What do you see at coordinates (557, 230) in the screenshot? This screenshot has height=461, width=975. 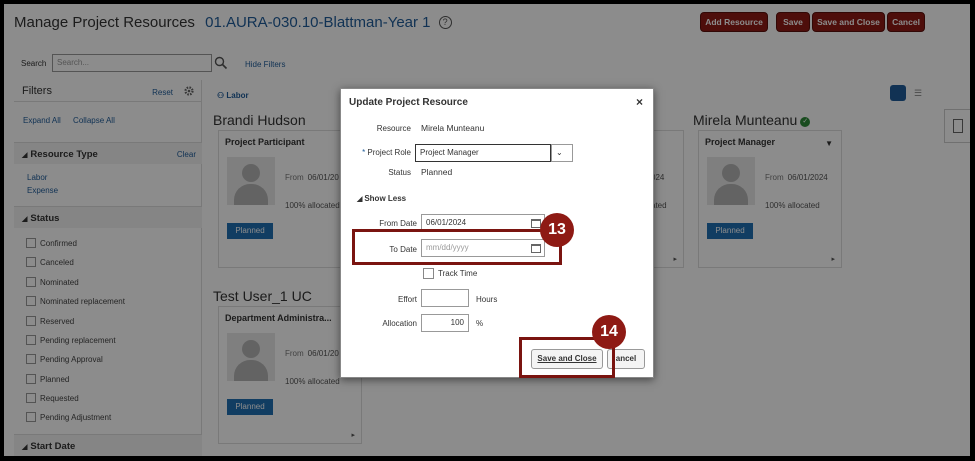 I see `step-13-badge: 13` at bounding box center [557, 230].